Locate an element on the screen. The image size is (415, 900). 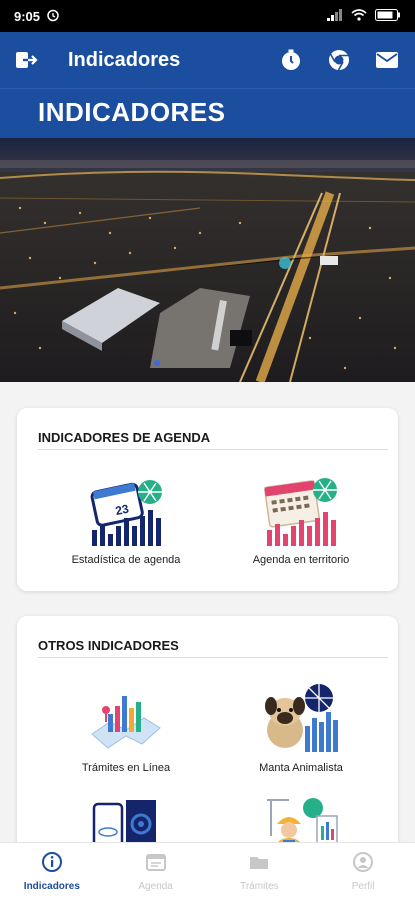
online-procedures-tile: Trámites en Línea is located at coordinates (126, 728).